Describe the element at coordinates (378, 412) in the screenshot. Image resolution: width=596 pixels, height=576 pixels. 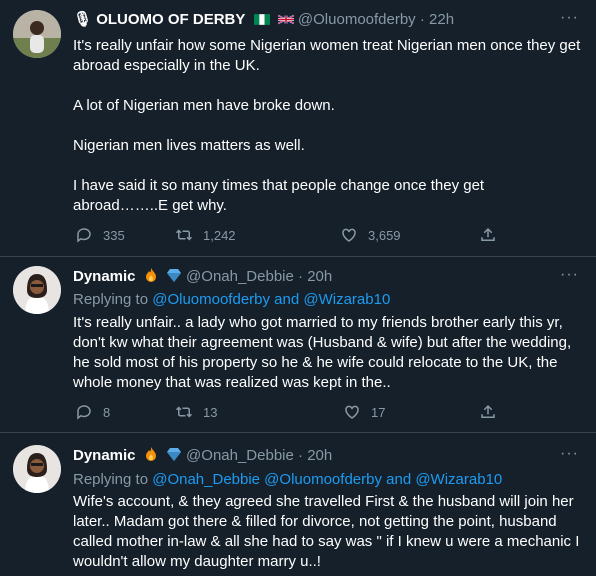
I see `like-count: 17` at that location.